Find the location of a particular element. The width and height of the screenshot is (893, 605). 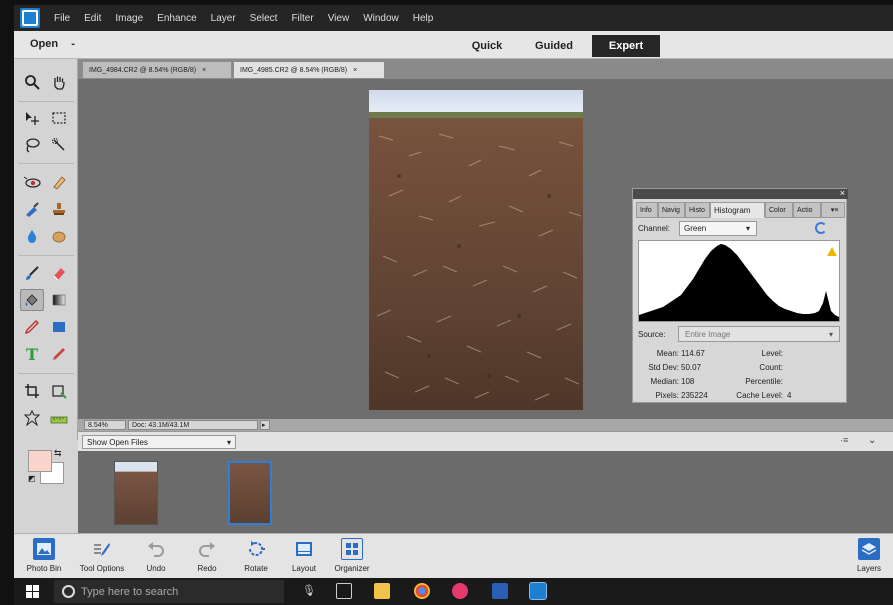

file-explorer-icon is located at coordinates (382, 591).